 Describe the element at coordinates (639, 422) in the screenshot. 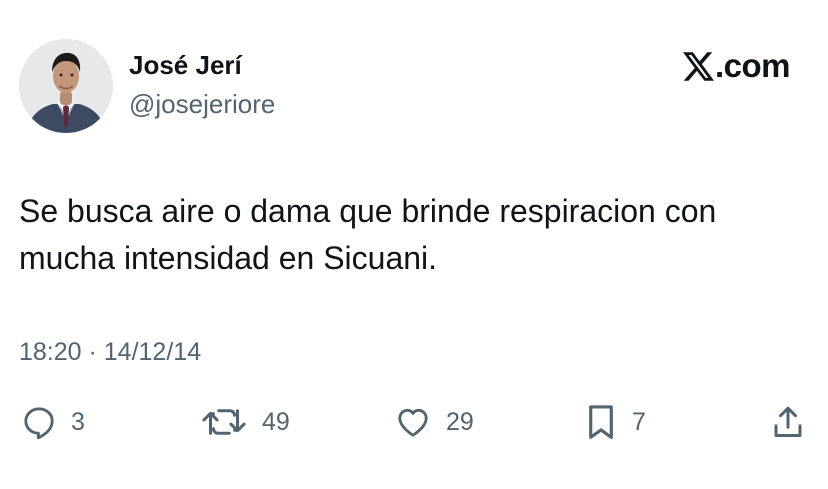

I see `bookmark-count: 7` at that location.